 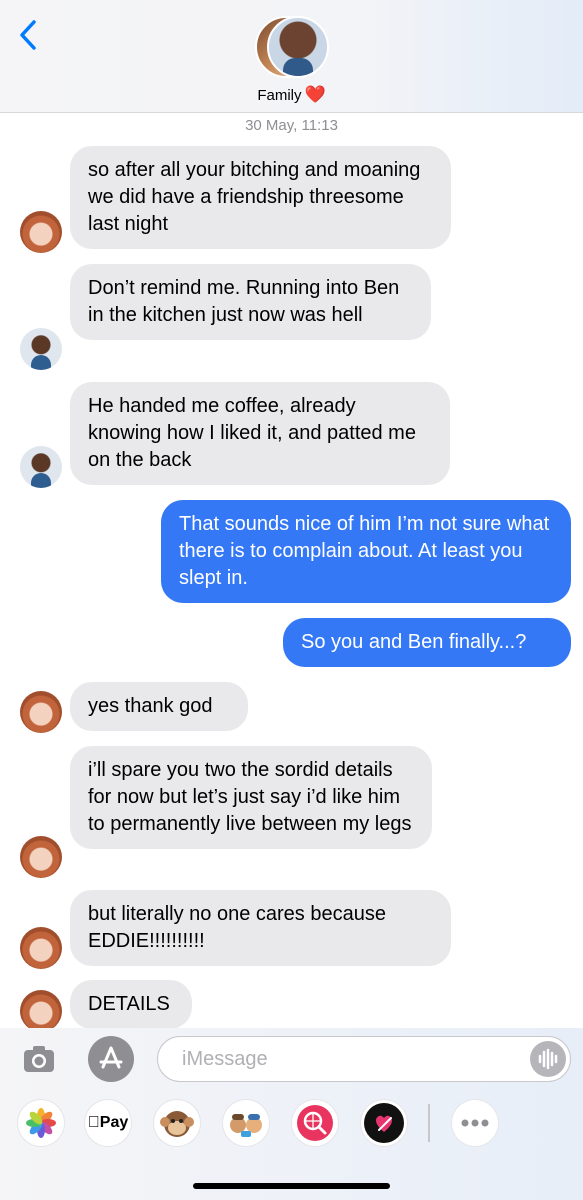 I want to click on app-store-icon, so click(x=111, y=1057).